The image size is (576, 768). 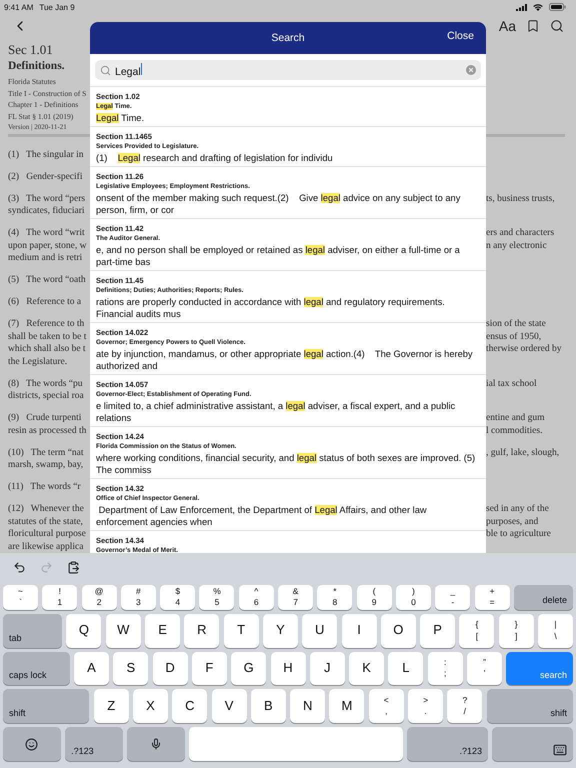 What do you see at coordinates (190, 706) in the screenshot?
I see `letter-key: C` at bounding box center [190, 706].